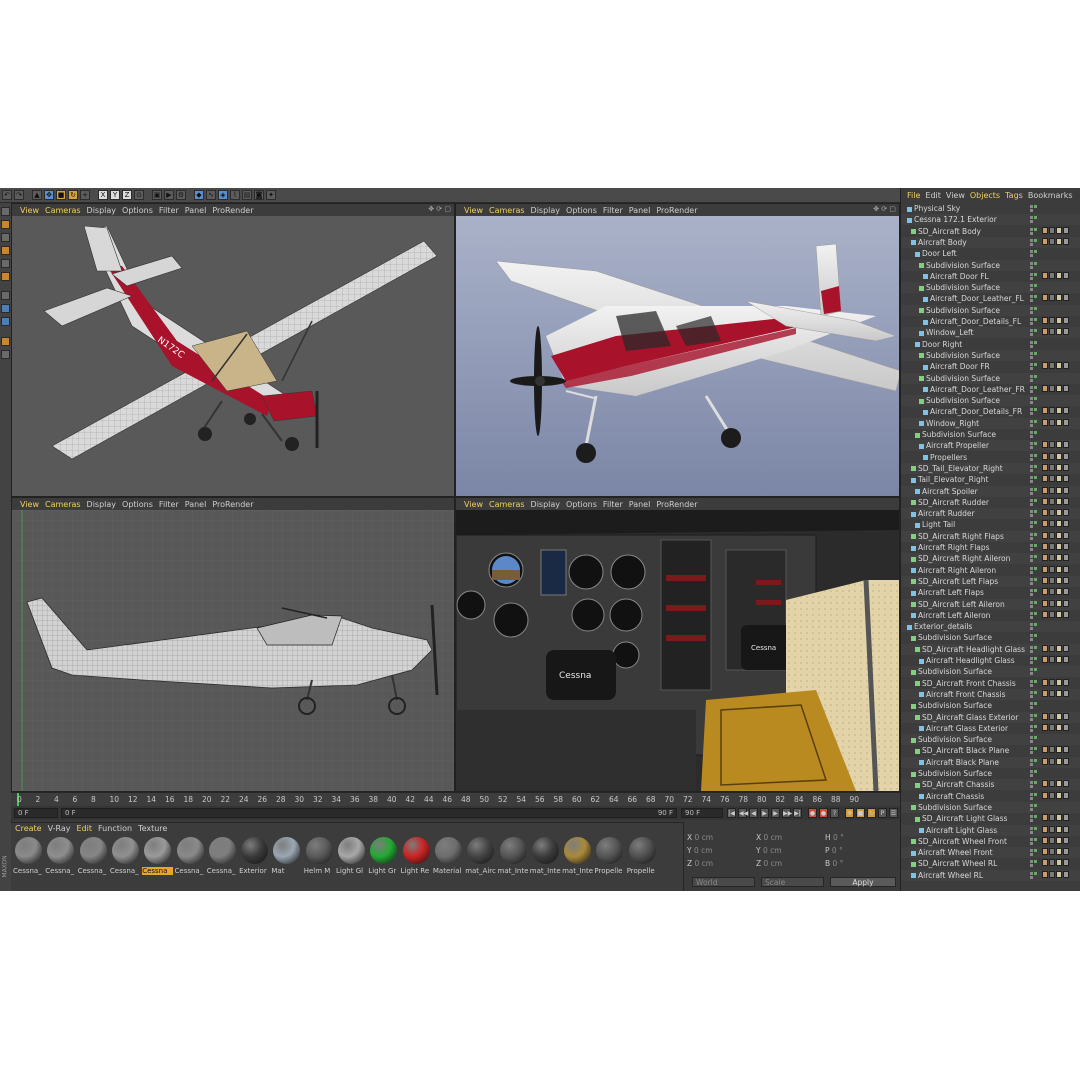  I want to click on move-icon: ✥, so click(49, 195).